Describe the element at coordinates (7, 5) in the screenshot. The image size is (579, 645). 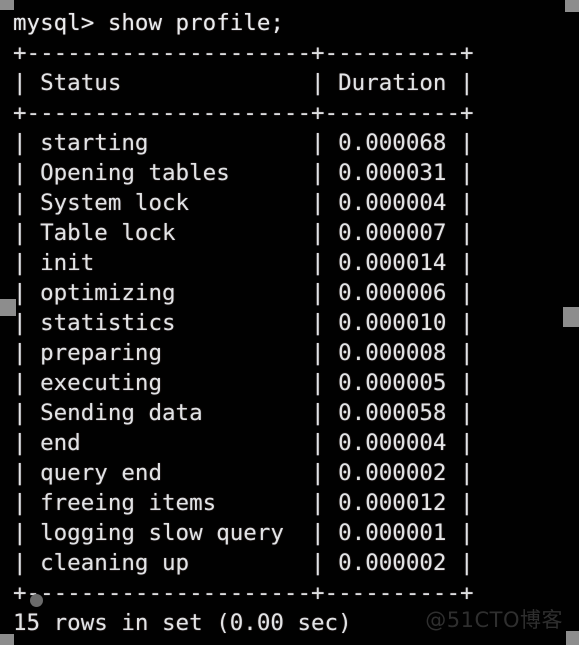
I see `crop-handle-top-left` at that location.